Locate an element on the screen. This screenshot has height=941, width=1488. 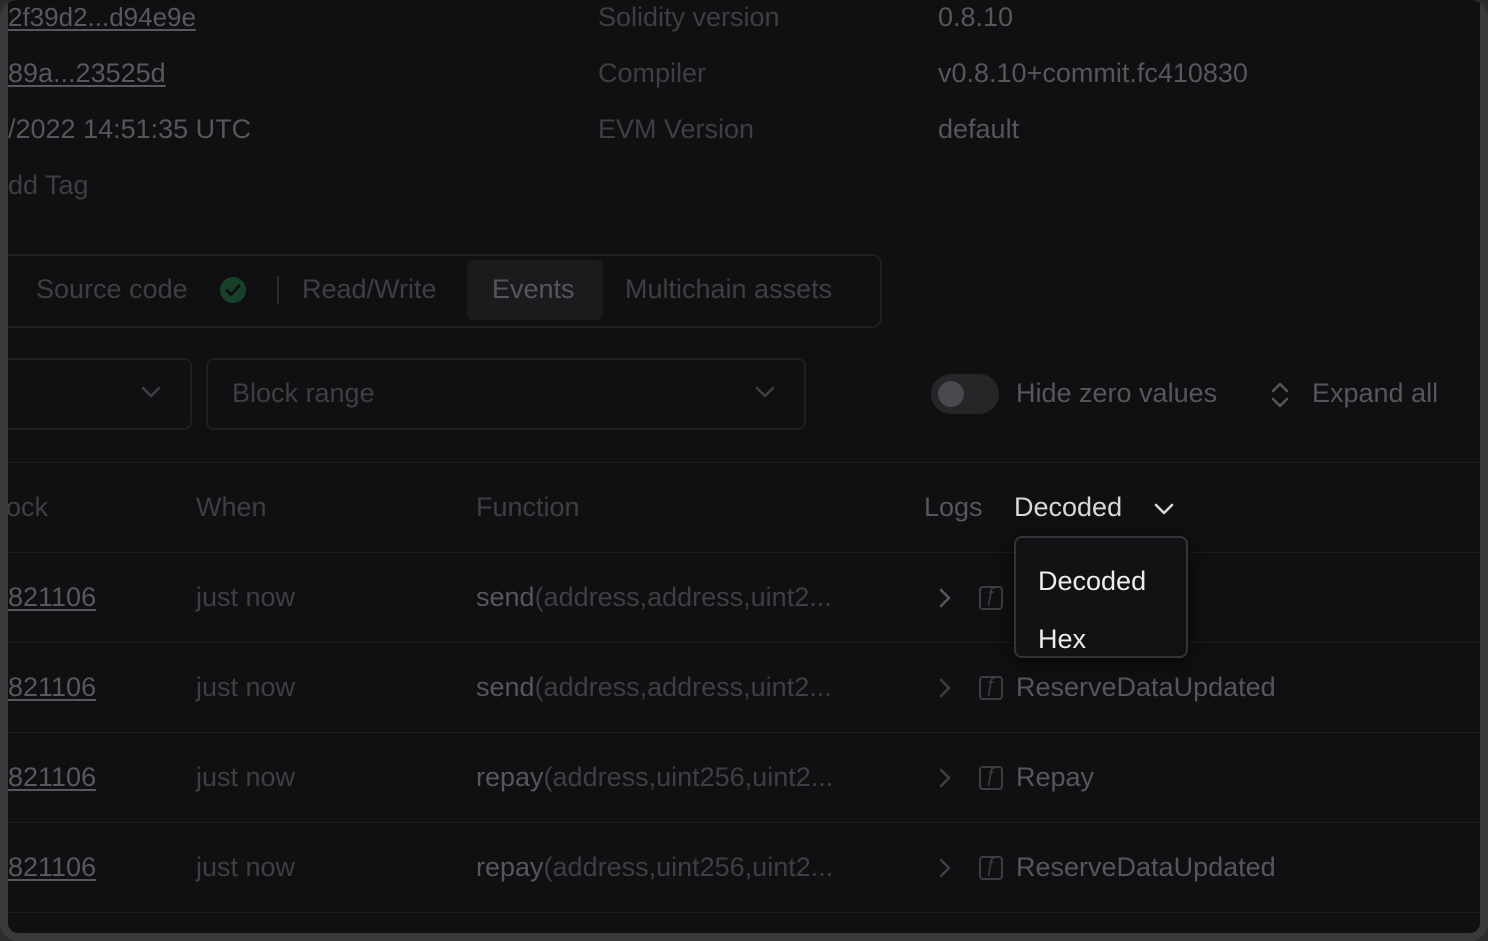
expand-all-button: Expand all is located at coordinates (1375, 393).